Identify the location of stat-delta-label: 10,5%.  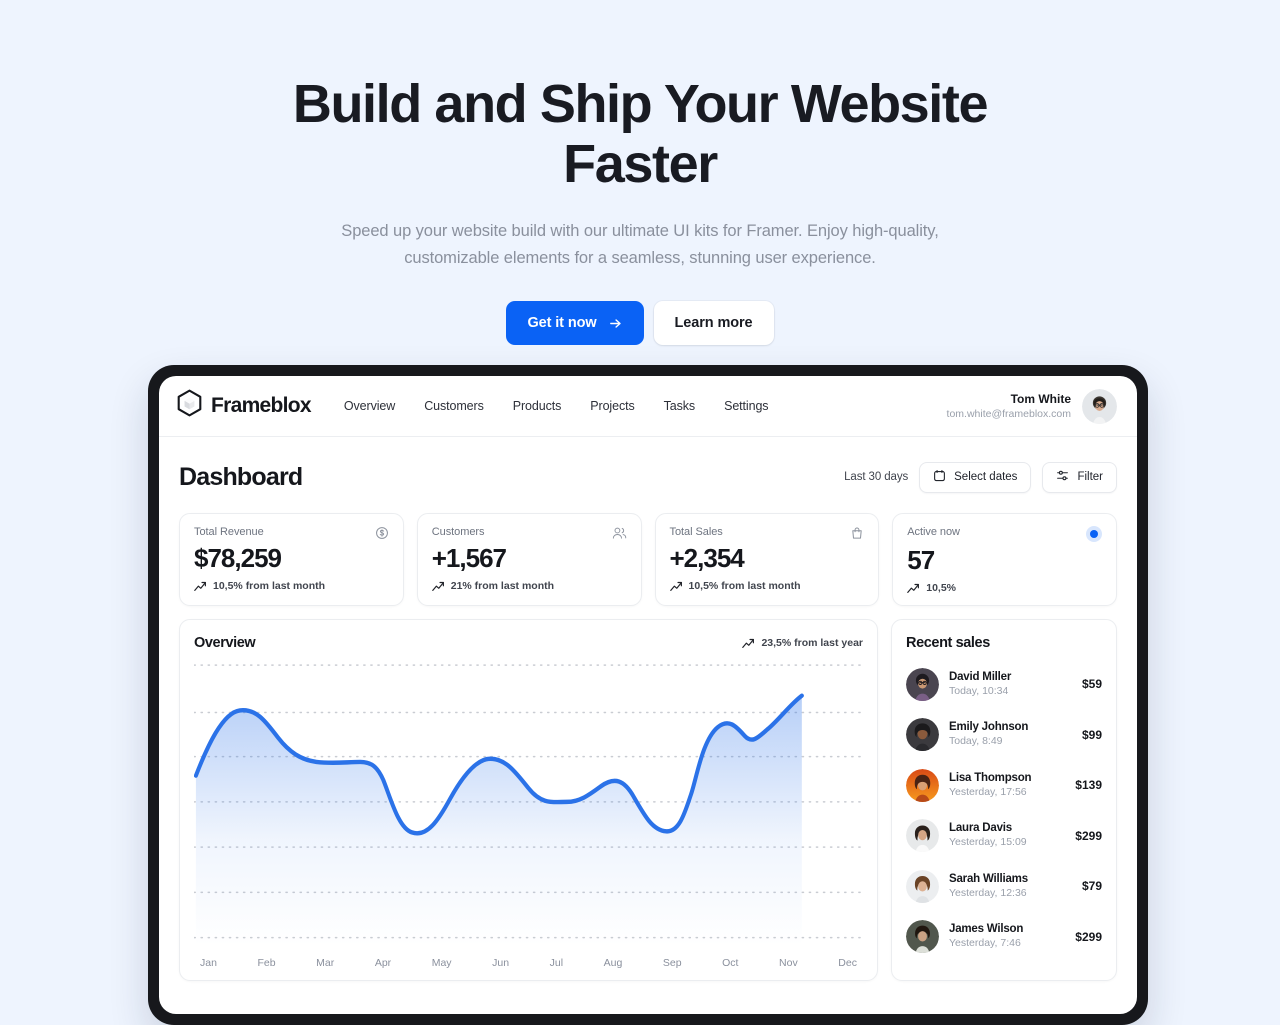
(941, 588).